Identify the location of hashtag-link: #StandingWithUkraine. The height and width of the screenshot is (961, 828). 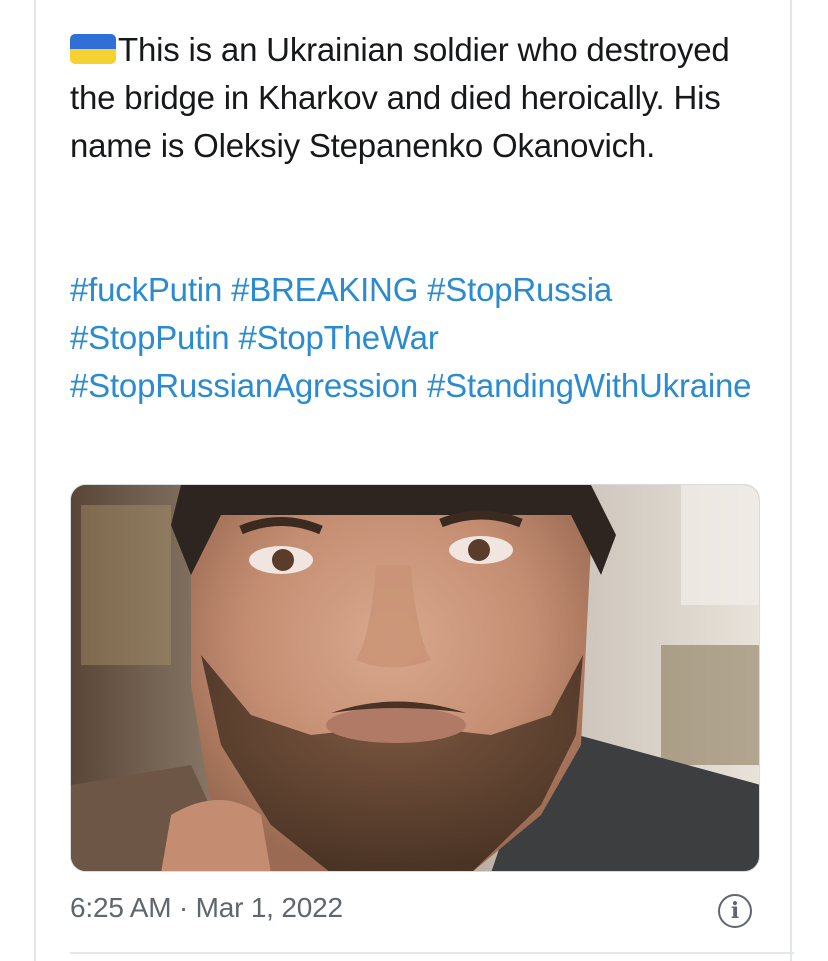
(589, 385).